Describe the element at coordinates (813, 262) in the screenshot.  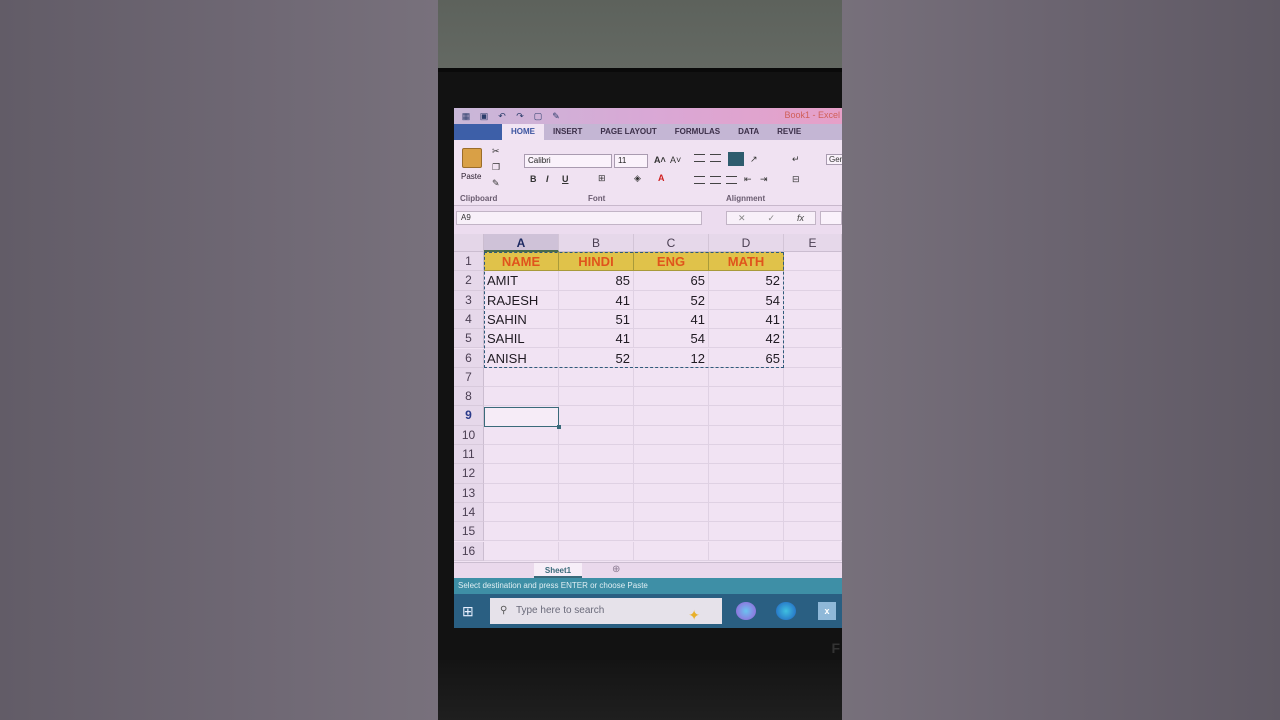
I see `header-cell` at that location.